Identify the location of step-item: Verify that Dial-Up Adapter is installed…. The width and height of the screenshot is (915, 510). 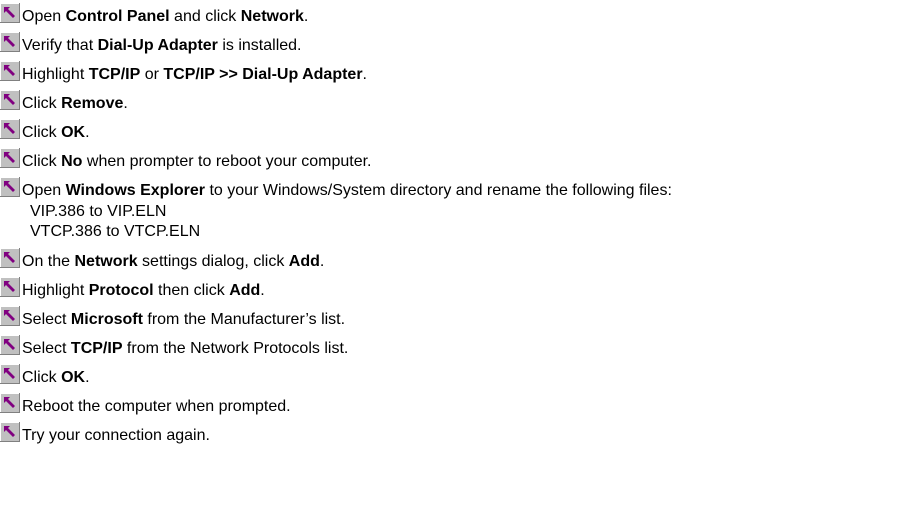
(457, 43).